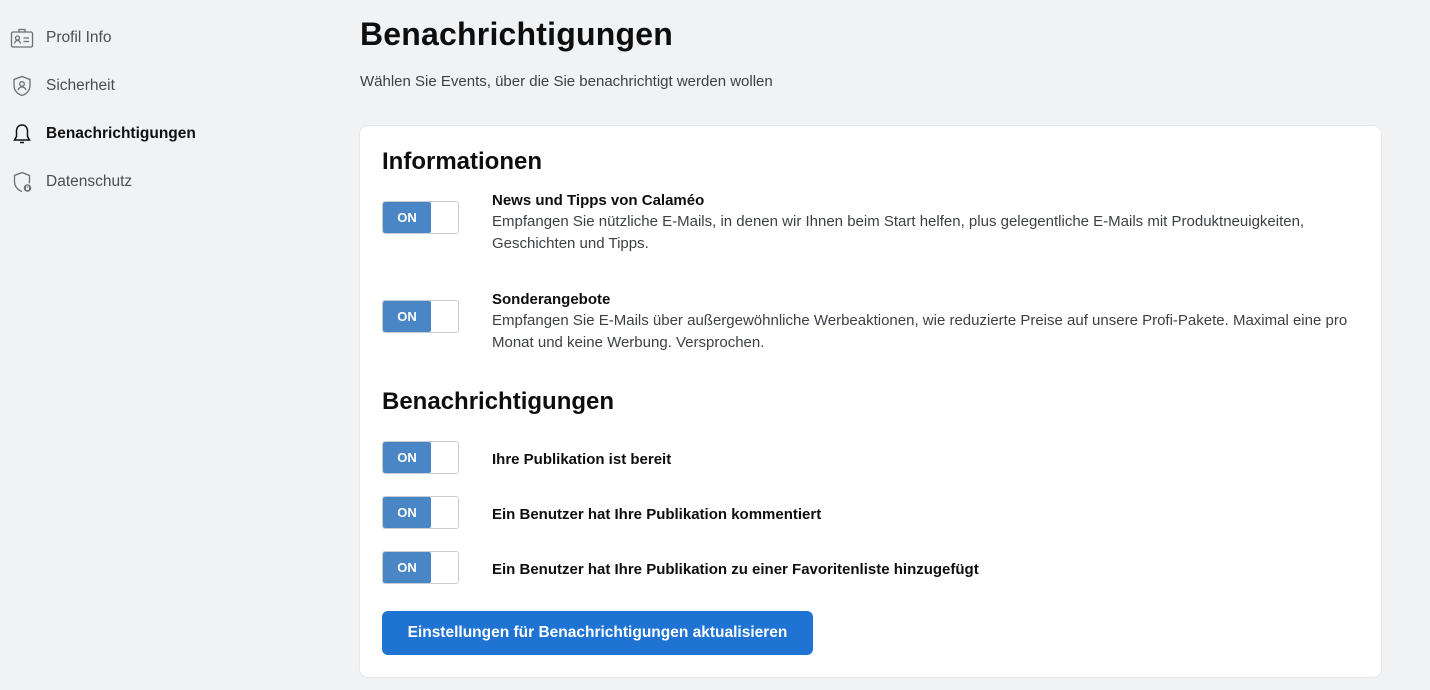  What do you see at coordinates (22, 86) in the screenshot?
I see `shield-icon` at bounding box center [22, 86].